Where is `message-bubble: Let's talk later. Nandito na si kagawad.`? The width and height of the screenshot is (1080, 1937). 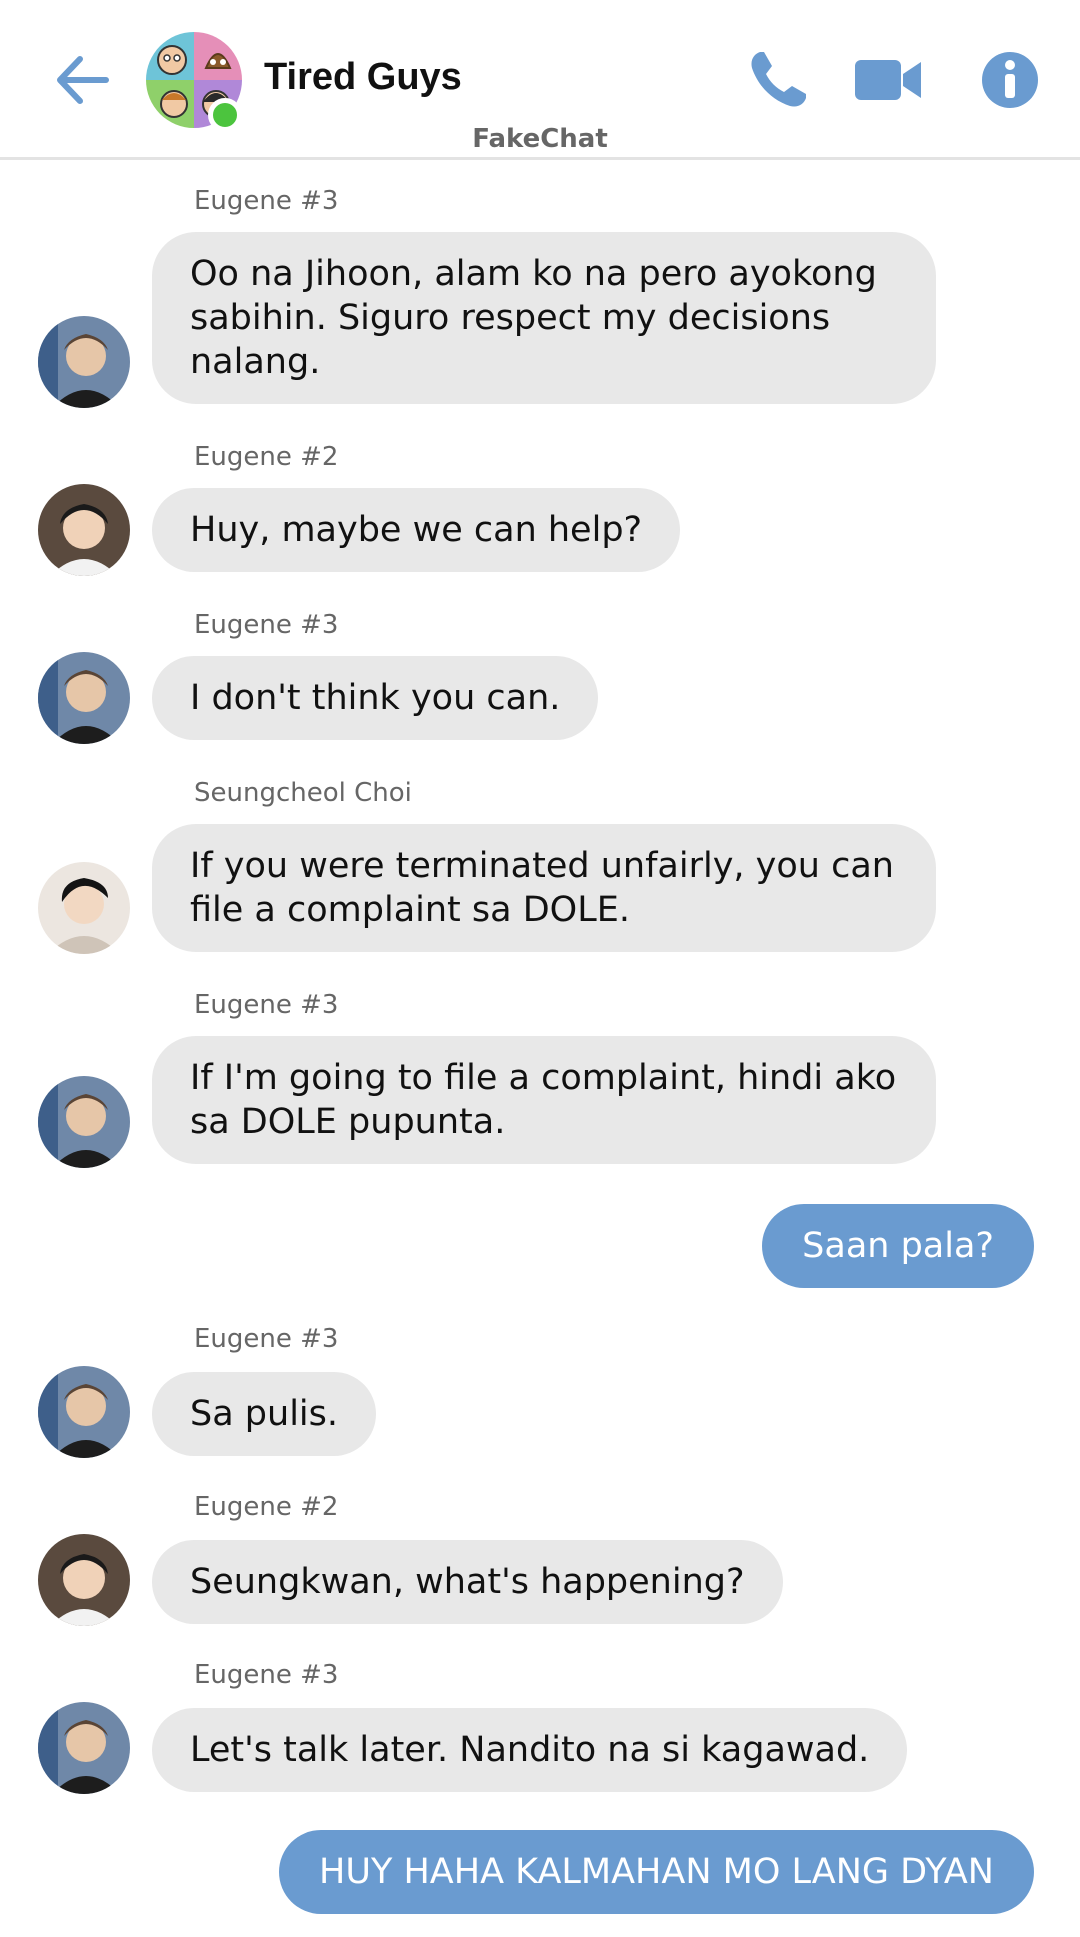
message-bubble: Let's talk later. Nandito na si kagawad. is located at coordinates (530, 1750).